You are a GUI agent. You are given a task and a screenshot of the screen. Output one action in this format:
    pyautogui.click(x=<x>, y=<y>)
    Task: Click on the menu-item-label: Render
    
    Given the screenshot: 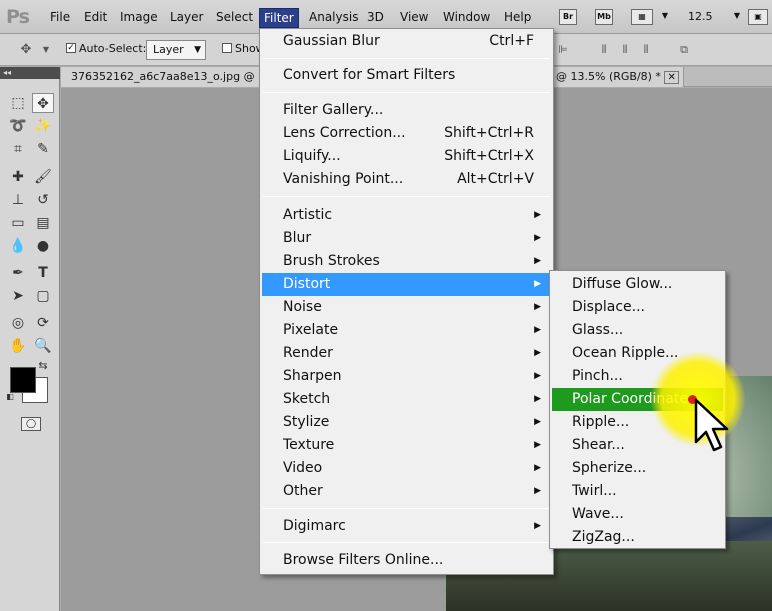 What is the action you would take?
    pyautogui.click(x=308, y=353)
    